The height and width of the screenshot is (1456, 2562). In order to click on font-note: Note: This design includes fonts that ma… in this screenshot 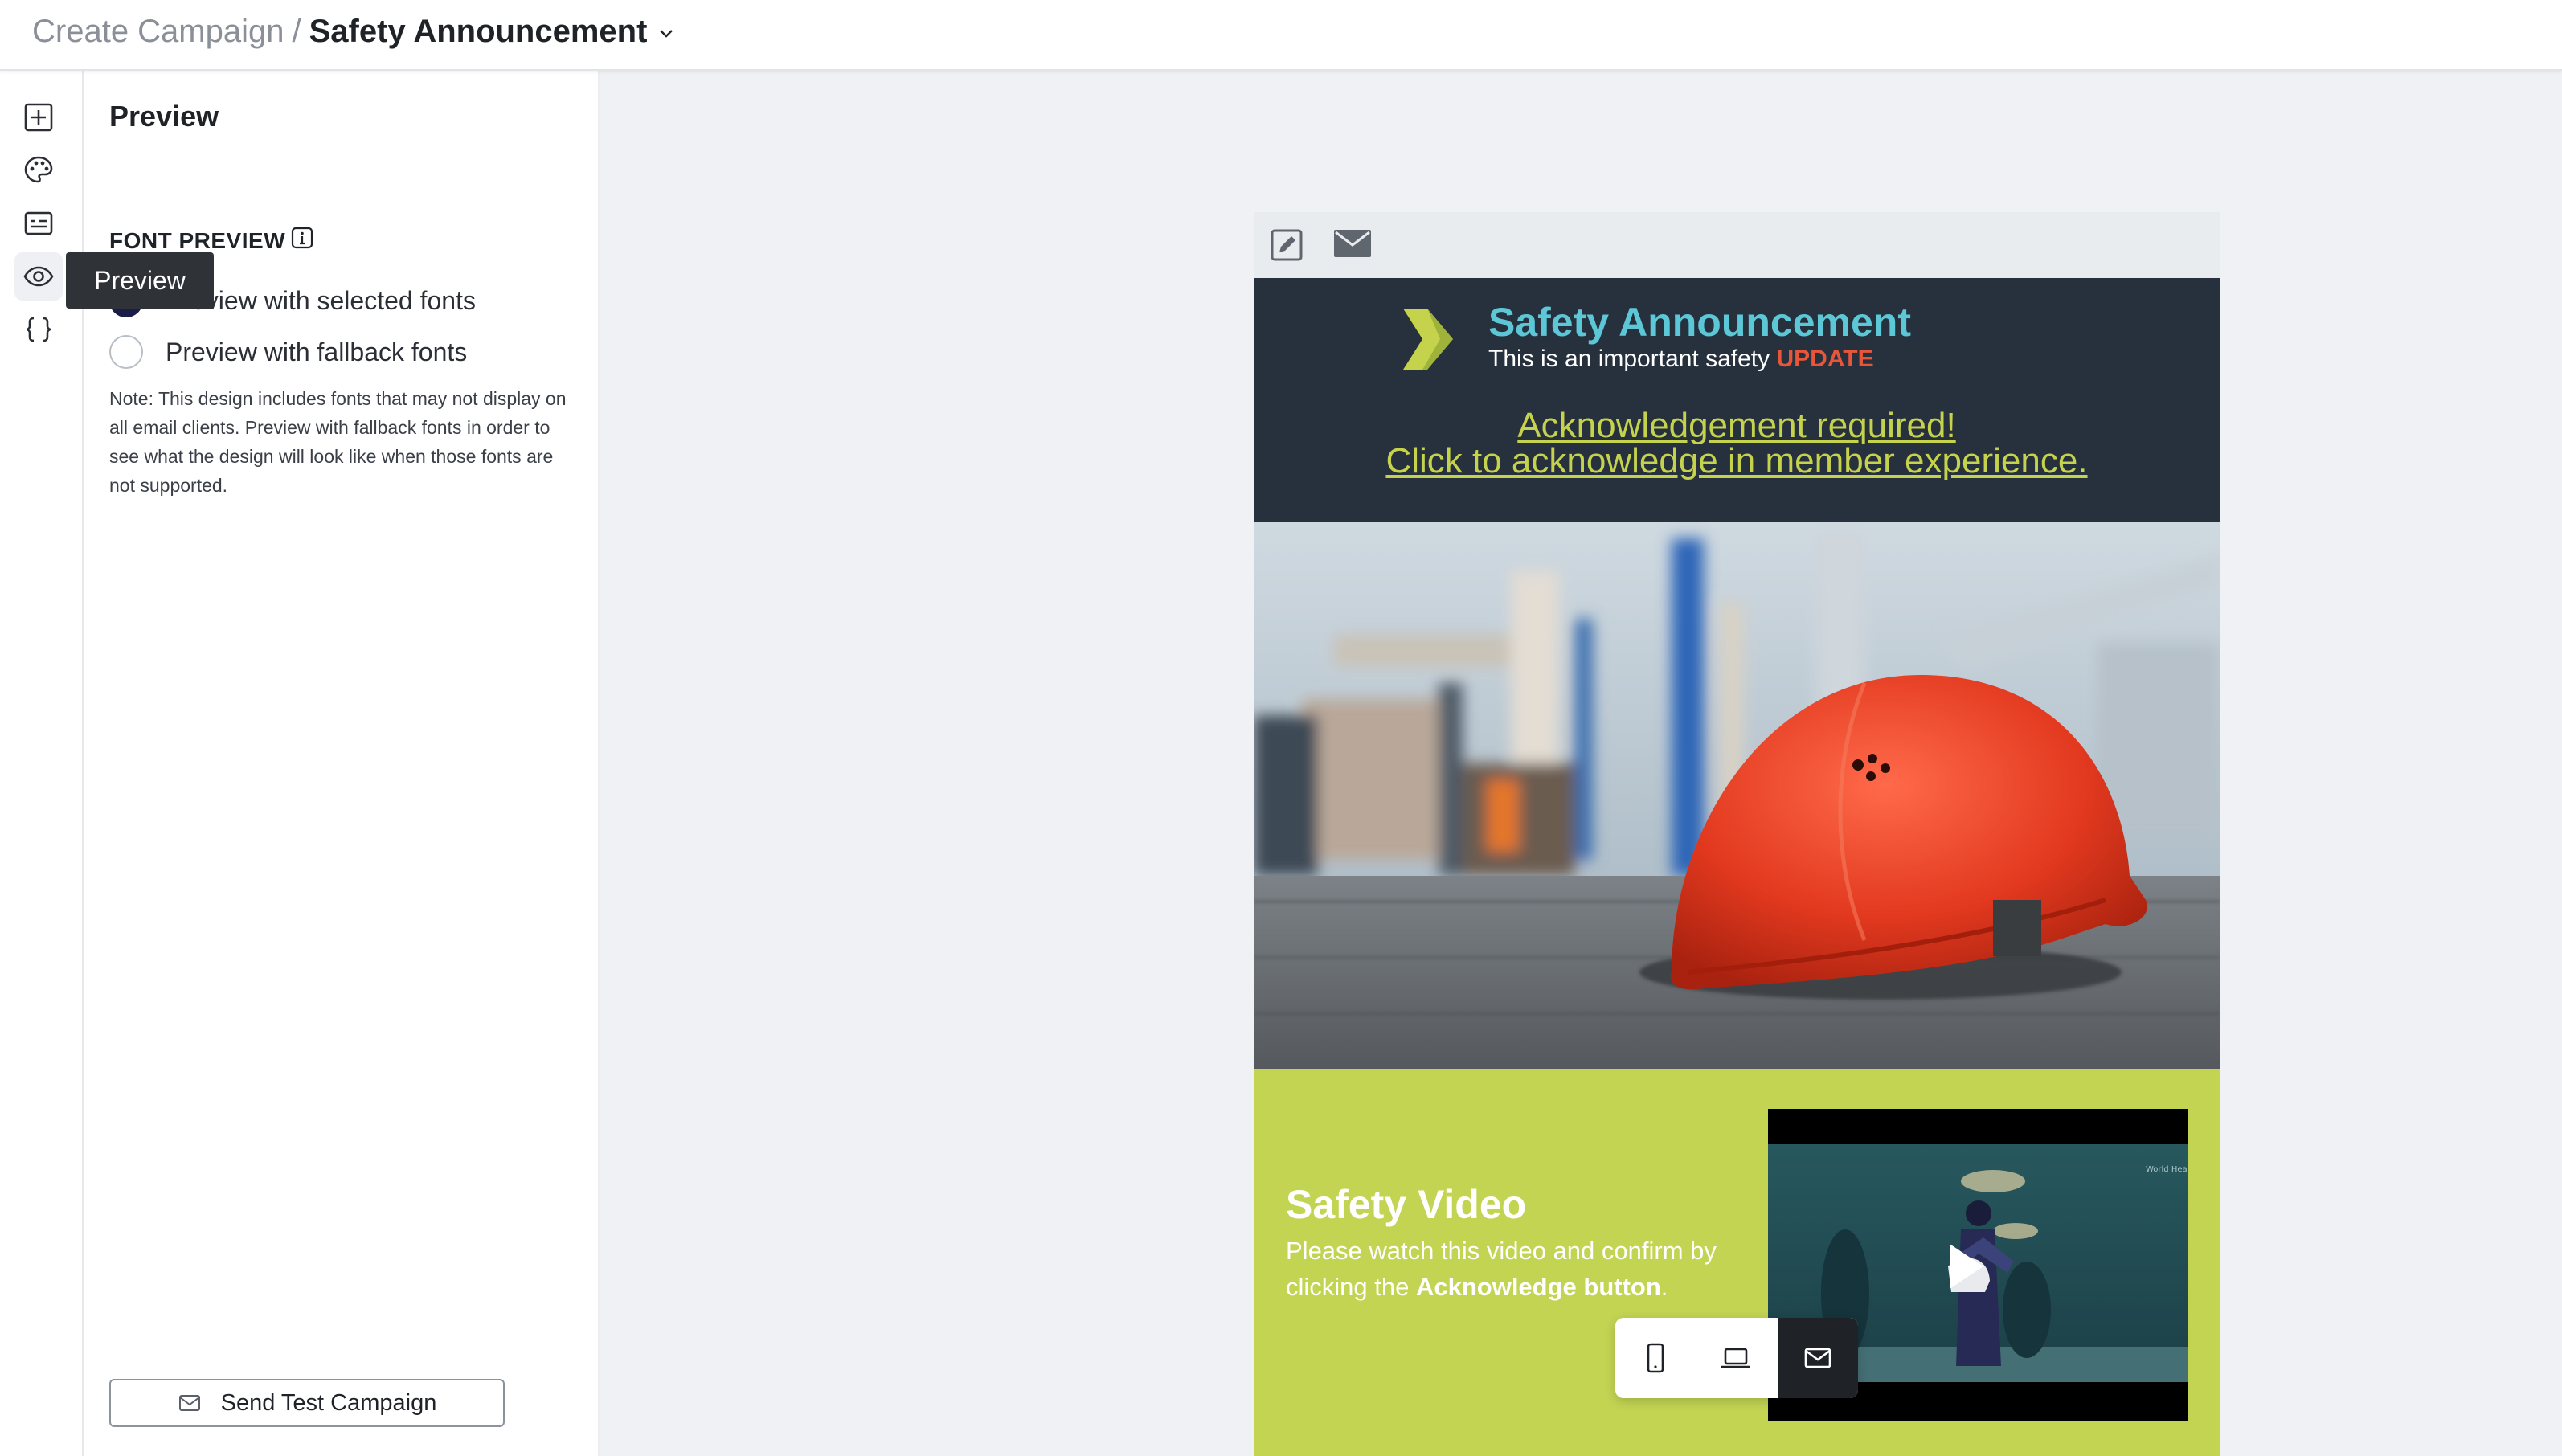, I will do `click(338, 442)`.